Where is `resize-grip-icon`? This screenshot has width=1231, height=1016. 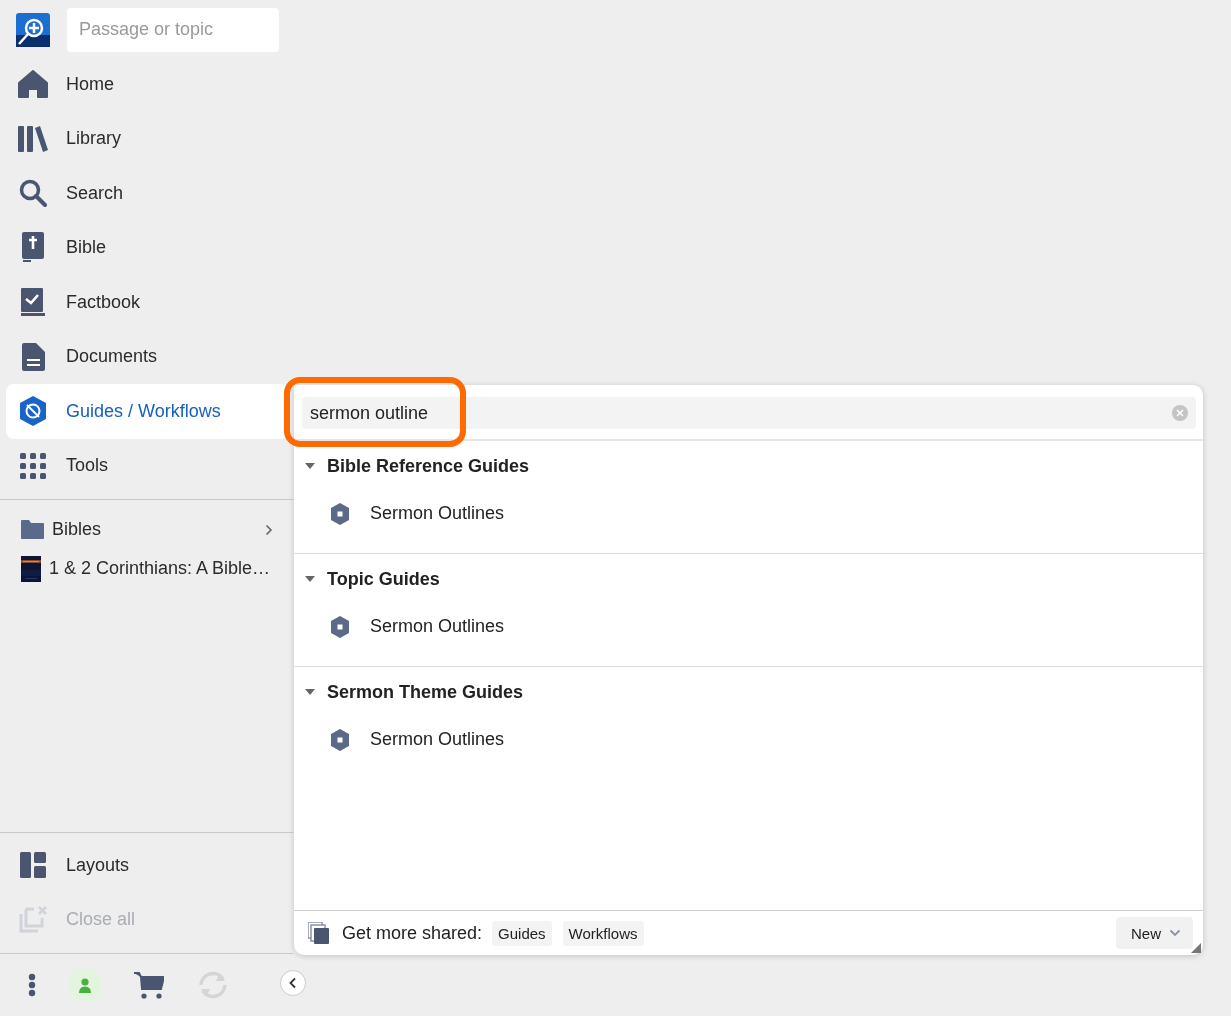 resize-grip-icon is located at coordinates (1196, 948).